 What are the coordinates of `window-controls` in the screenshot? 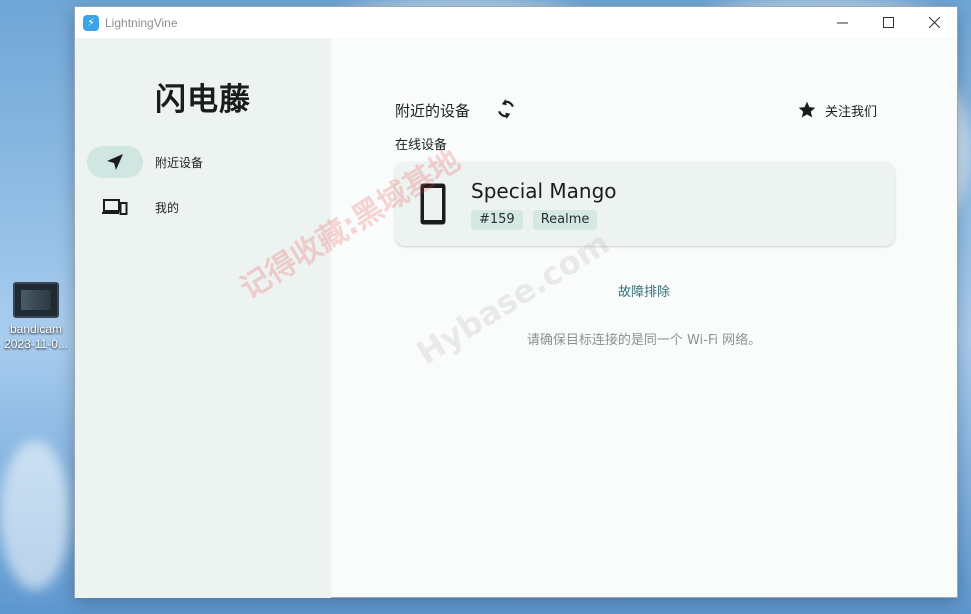 It's located at (888, 22).